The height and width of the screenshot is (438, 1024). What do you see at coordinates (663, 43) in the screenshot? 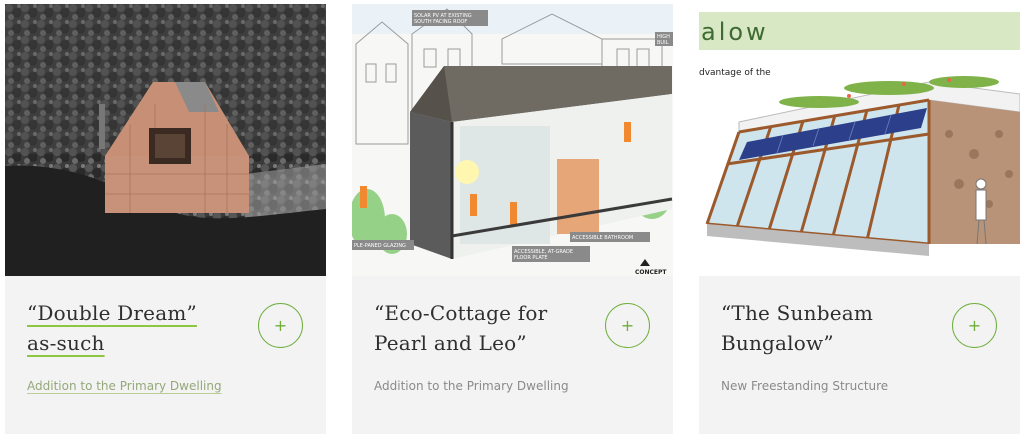
I see `svg-text: BUIL` at bounding box center [663, 43].